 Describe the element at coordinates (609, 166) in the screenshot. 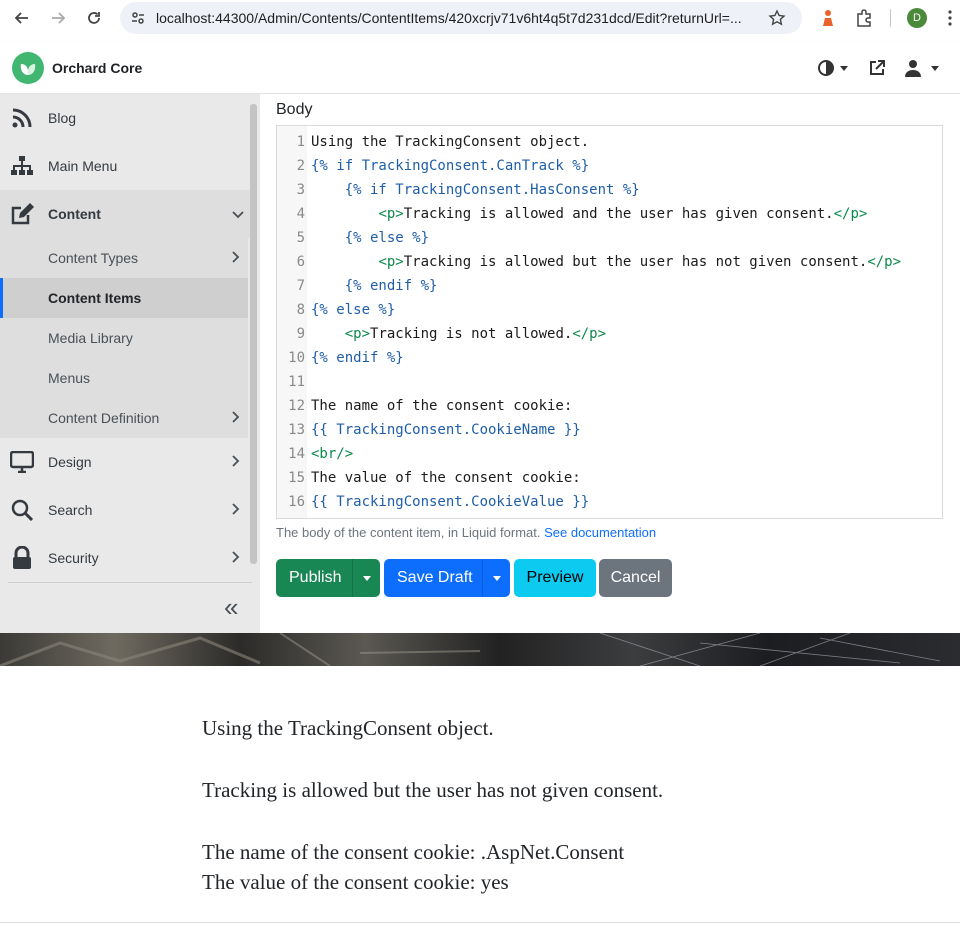

I see `code-line: 2 {% if TrackingConsent.CanTrack %}` at that location.